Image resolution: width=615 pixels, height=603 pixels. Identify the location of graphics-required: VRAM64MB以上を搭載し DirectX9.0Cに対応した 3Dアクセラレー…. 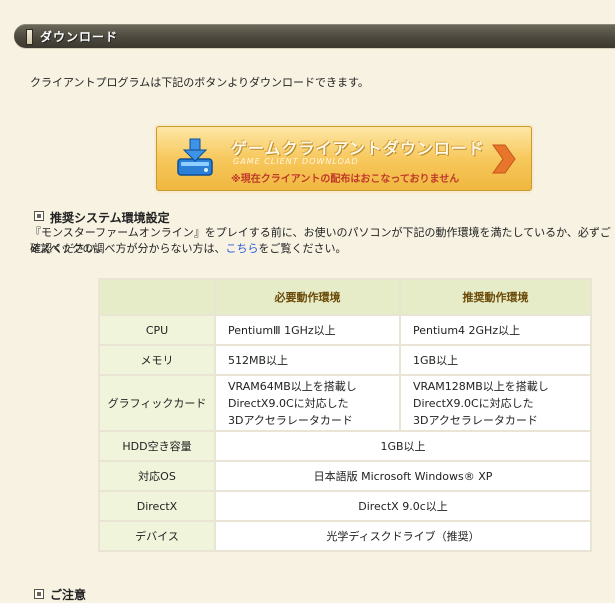
(307, 403).